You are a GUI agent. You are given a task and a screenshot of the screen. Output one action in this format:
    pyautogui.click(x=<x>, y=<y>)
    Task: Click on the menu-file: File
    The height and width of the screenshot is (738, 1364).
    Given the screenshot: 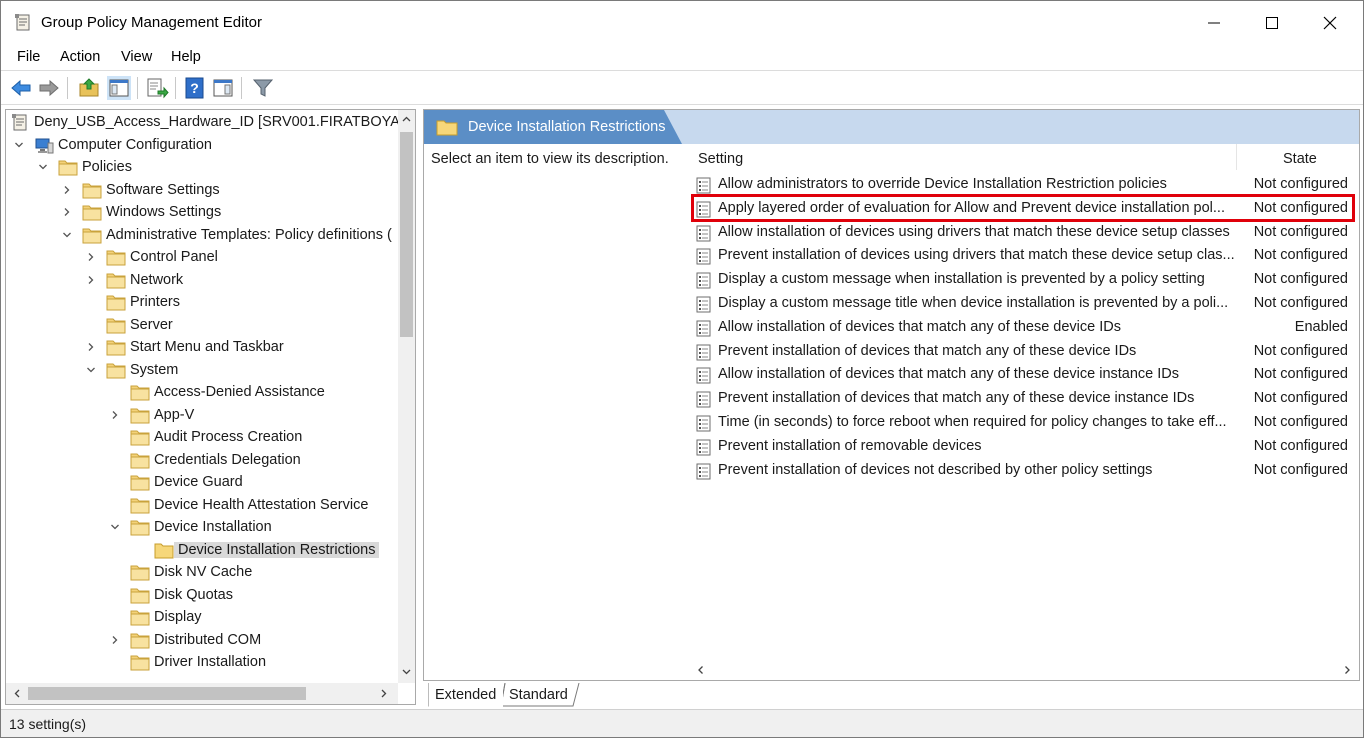 What is the action you would take?
    pyautogui.click(x=28, y=57)
    